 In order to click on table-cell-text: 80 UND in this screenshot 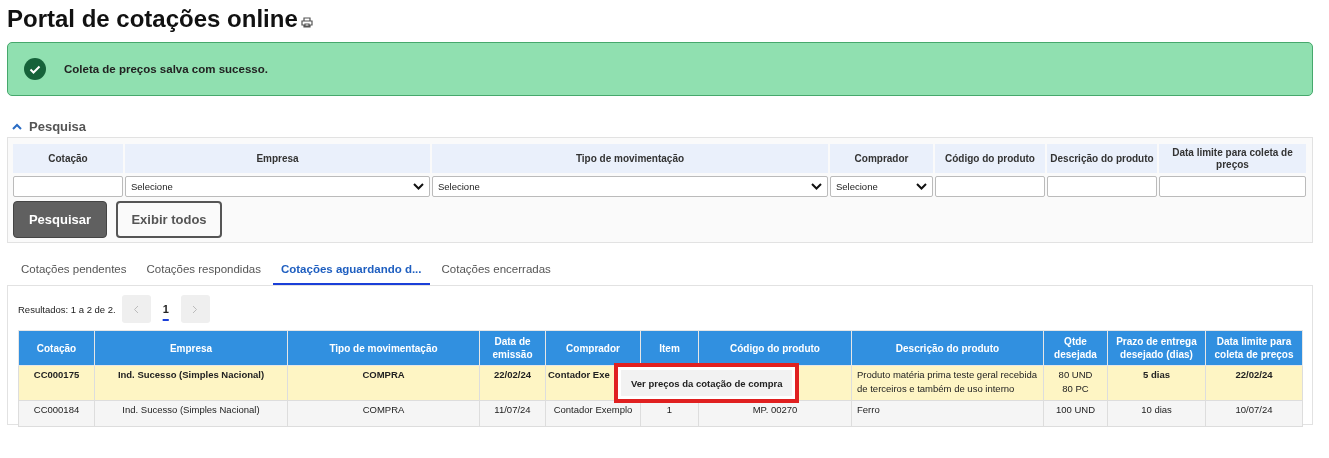, I will do `click(1075, 375)`.